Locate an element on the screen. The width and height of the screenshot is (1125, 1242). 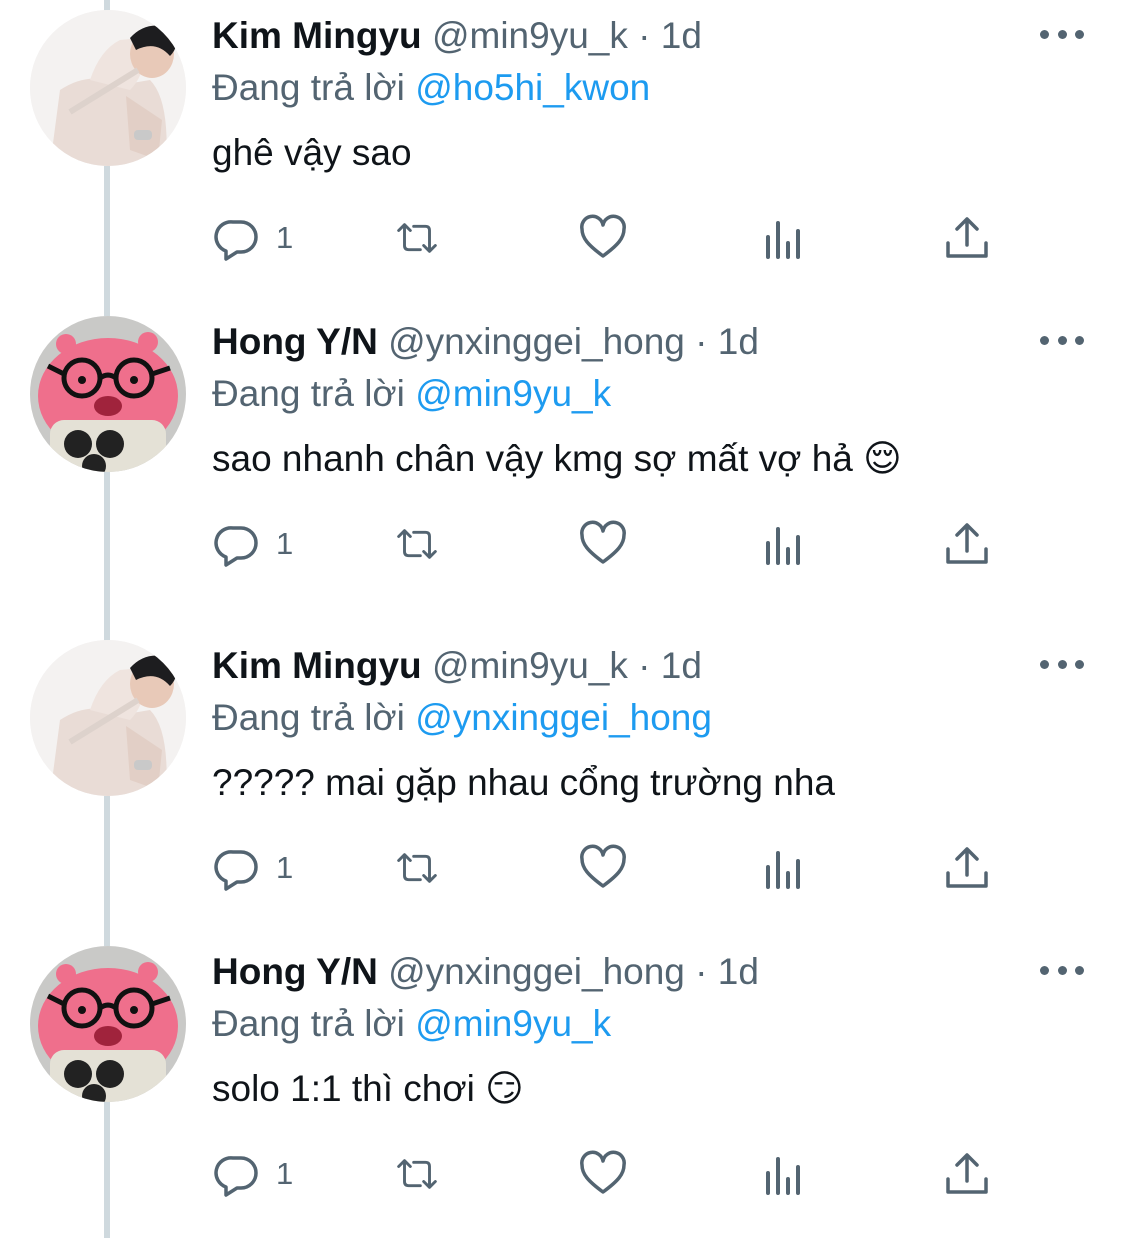
tweet-text: ghê vậy sao is located at coordinates (312, 152).